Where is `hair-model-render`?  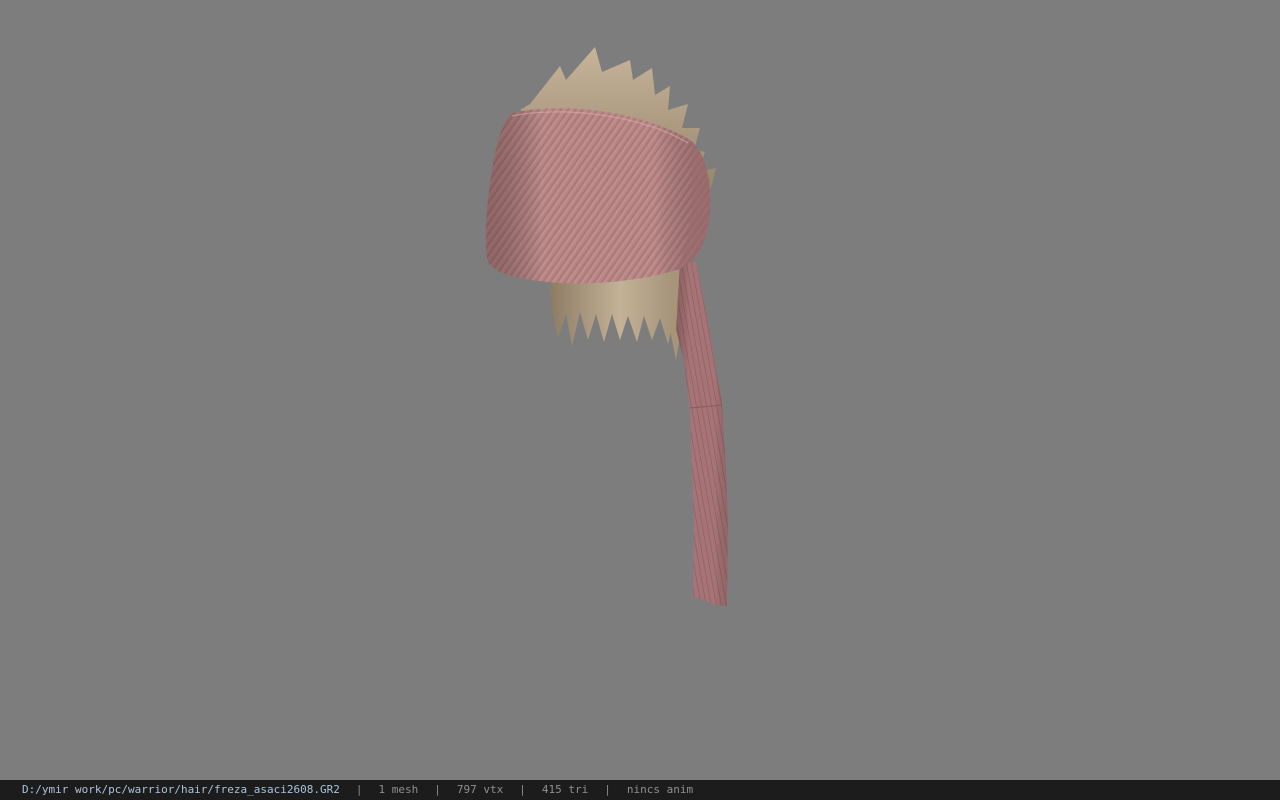
hair-model-render is located at coordinates (606, 326).